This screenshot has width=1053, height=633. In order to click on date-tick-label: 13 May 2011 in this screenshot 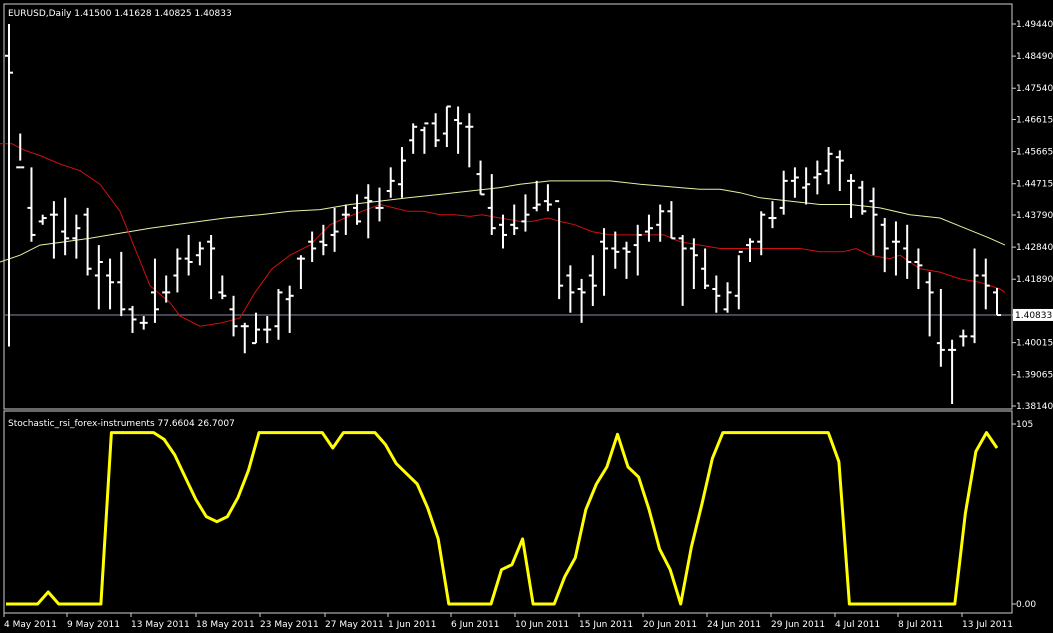, I will do `click(160, 625)`.